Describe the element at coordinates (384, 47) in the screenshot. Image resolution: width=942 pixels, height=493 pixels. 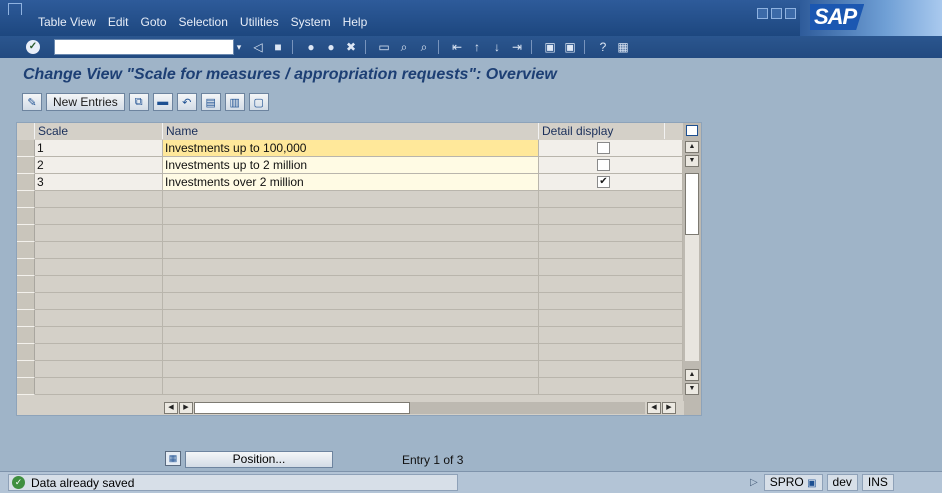
I see `print-icon: ▭` at that location.